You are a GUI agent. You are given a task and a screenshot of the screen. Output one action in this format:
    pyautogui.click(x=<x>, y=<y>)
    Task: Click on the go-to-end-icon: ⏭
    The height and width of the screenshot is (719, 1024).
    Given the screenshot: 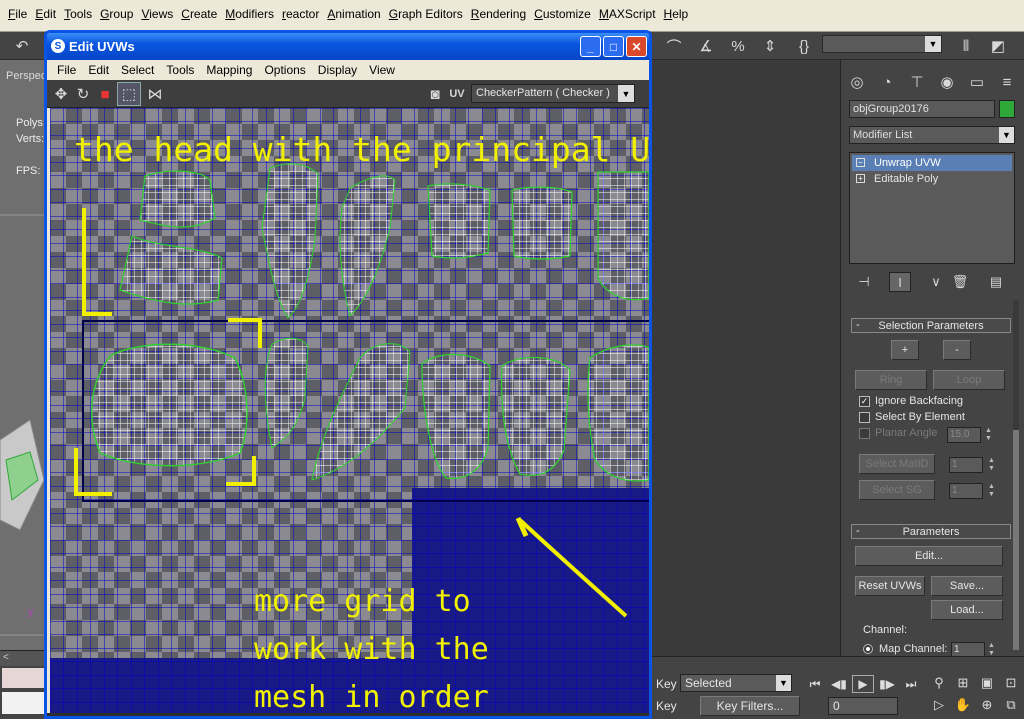 What is the action you would take?
    pyautogui.click(x=911, y=684)
    